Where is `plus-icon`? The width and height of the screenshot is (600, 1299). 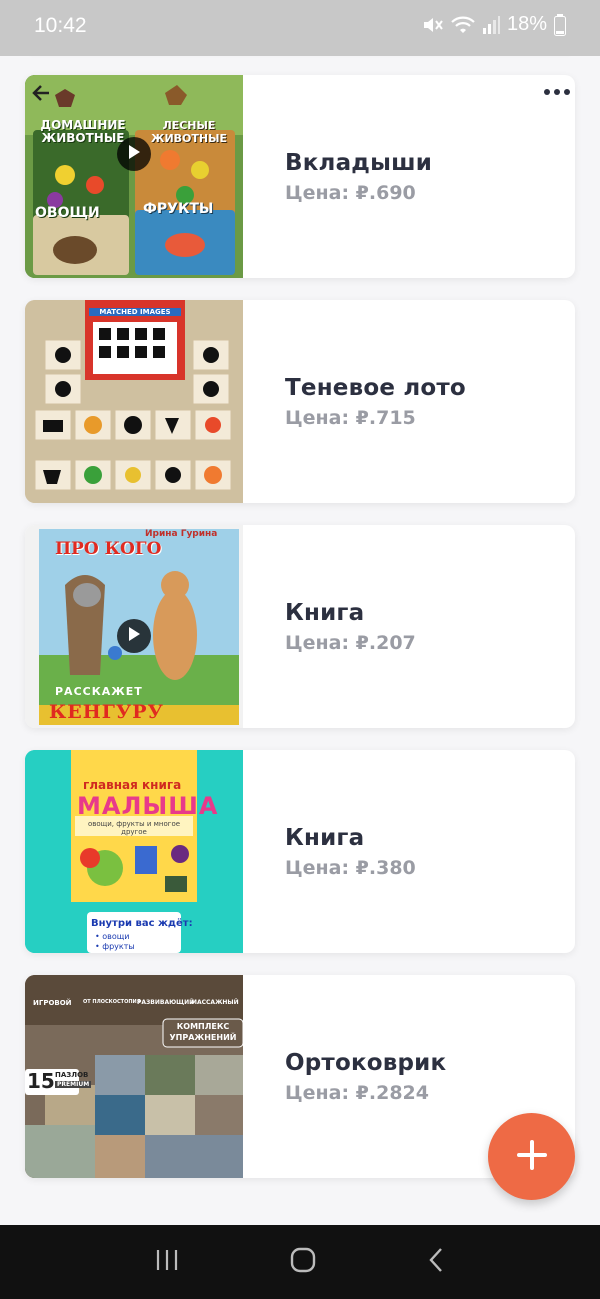
plus-icon is located at coordinates (532, 1157).